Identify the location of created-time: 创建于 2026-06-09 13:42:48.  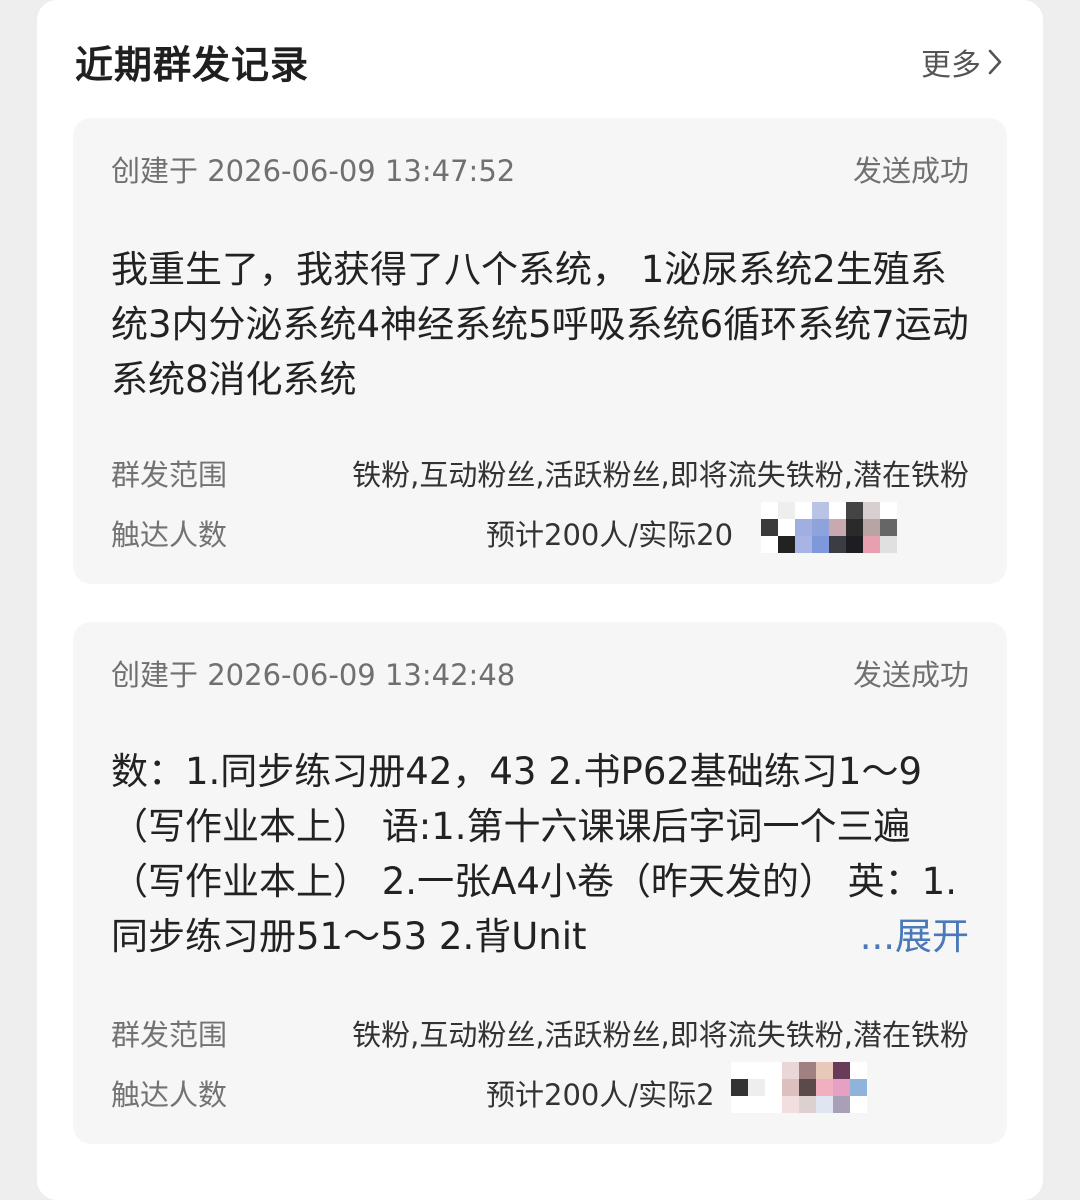
(313, 675).